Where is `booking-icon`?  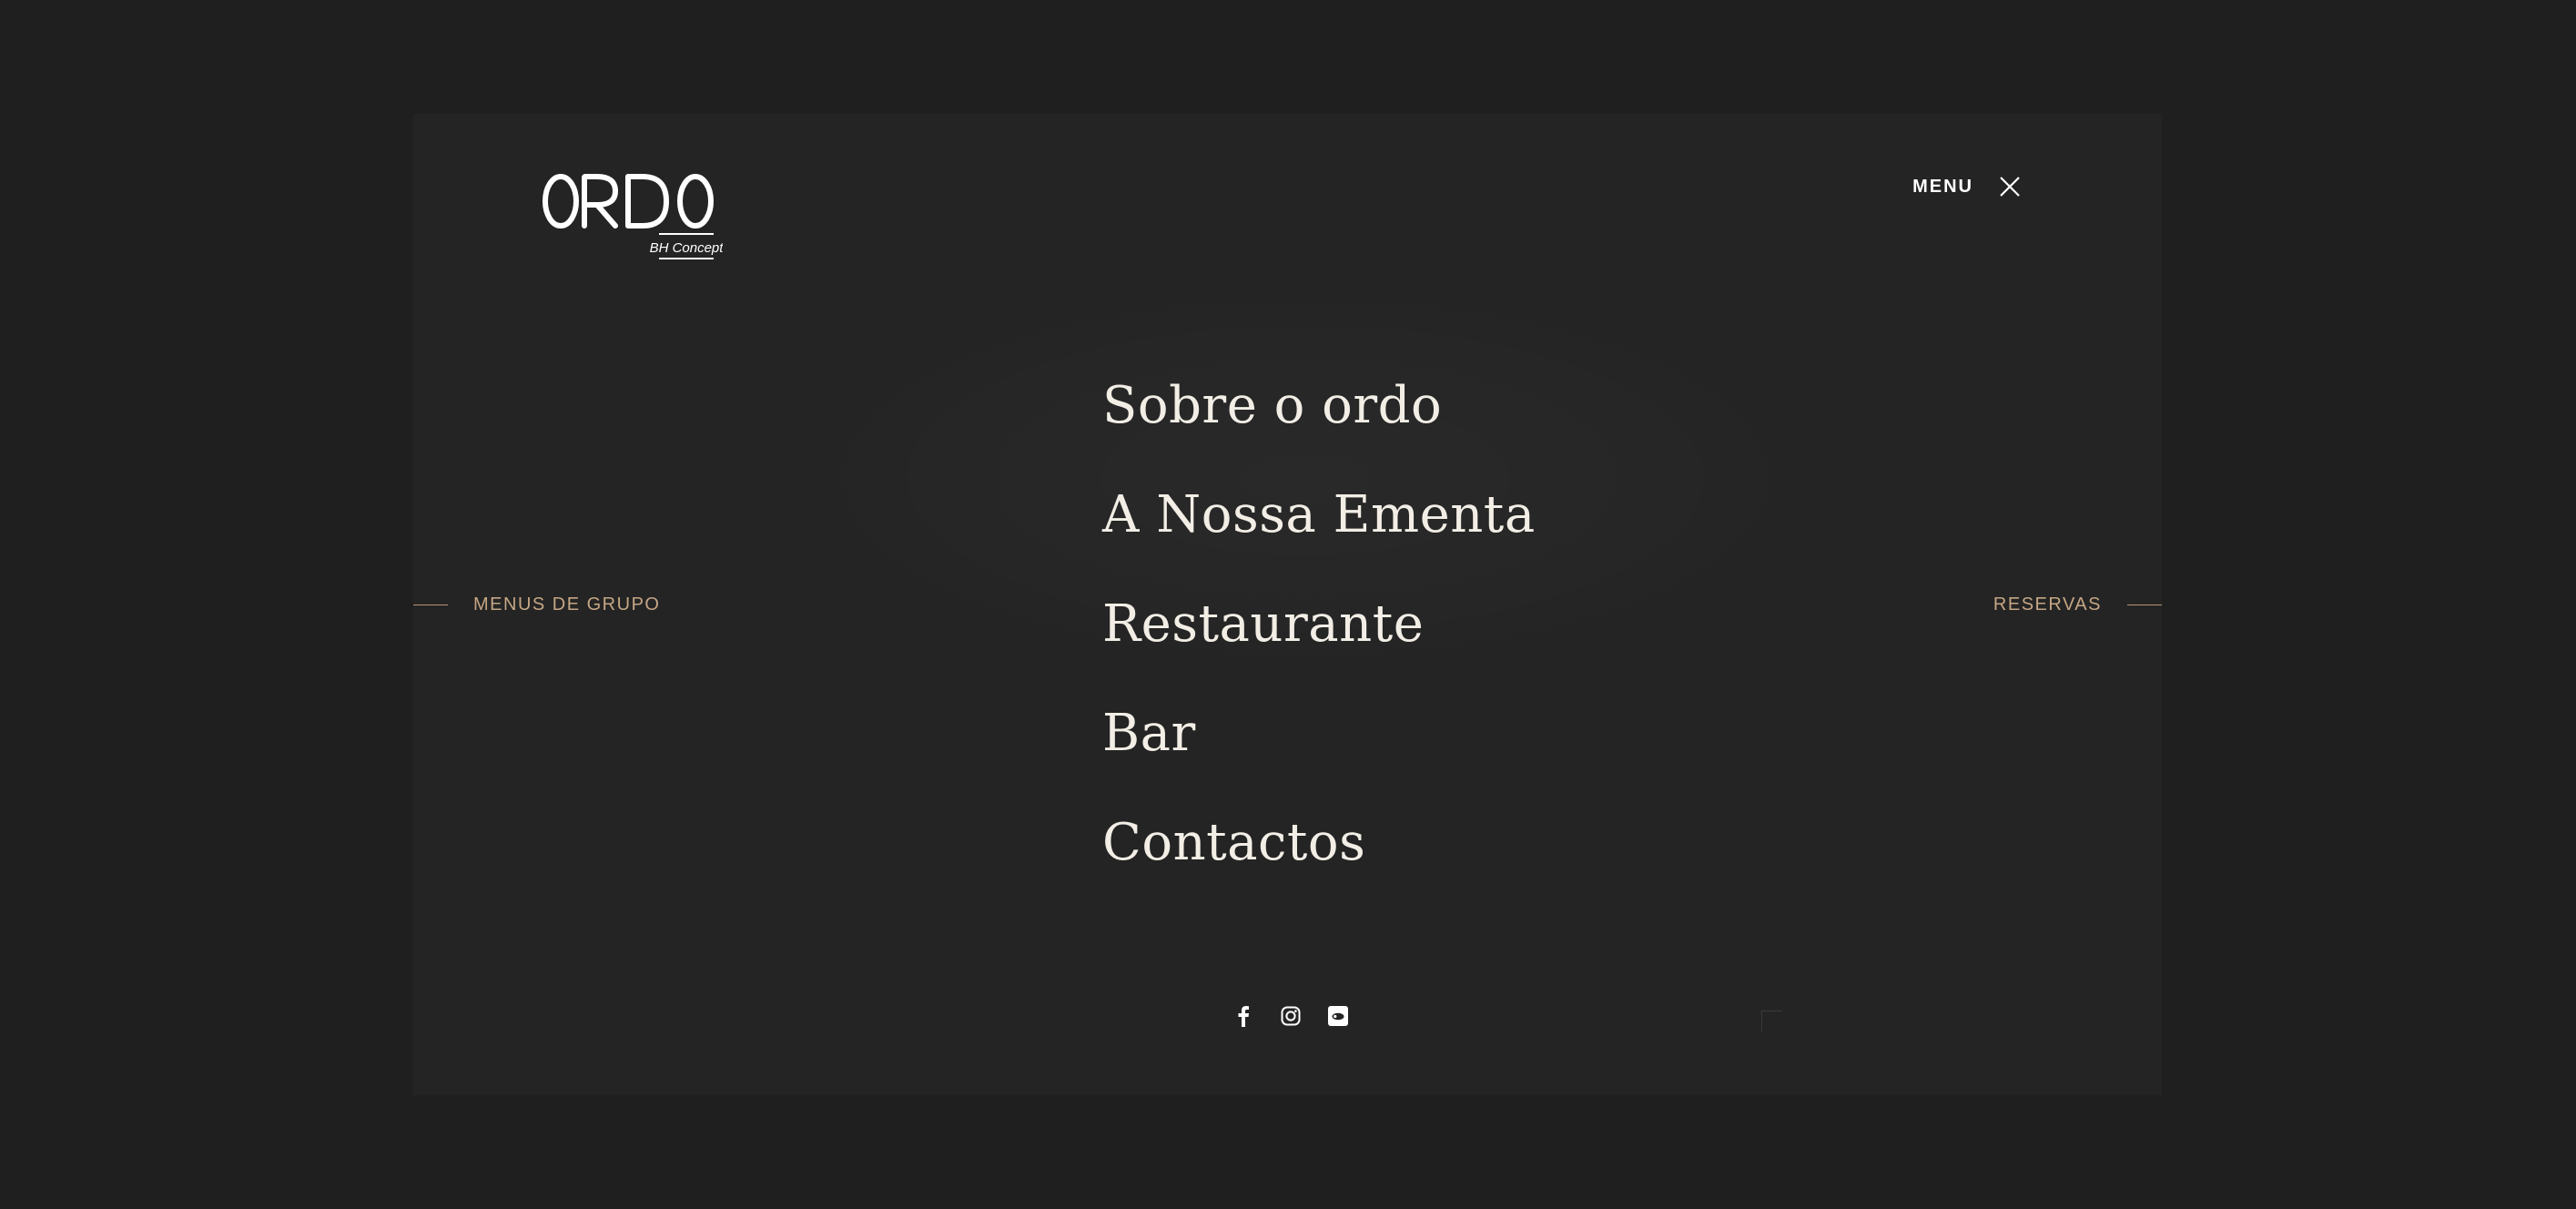 booking-icon is located at coordinates (1338, 1016).